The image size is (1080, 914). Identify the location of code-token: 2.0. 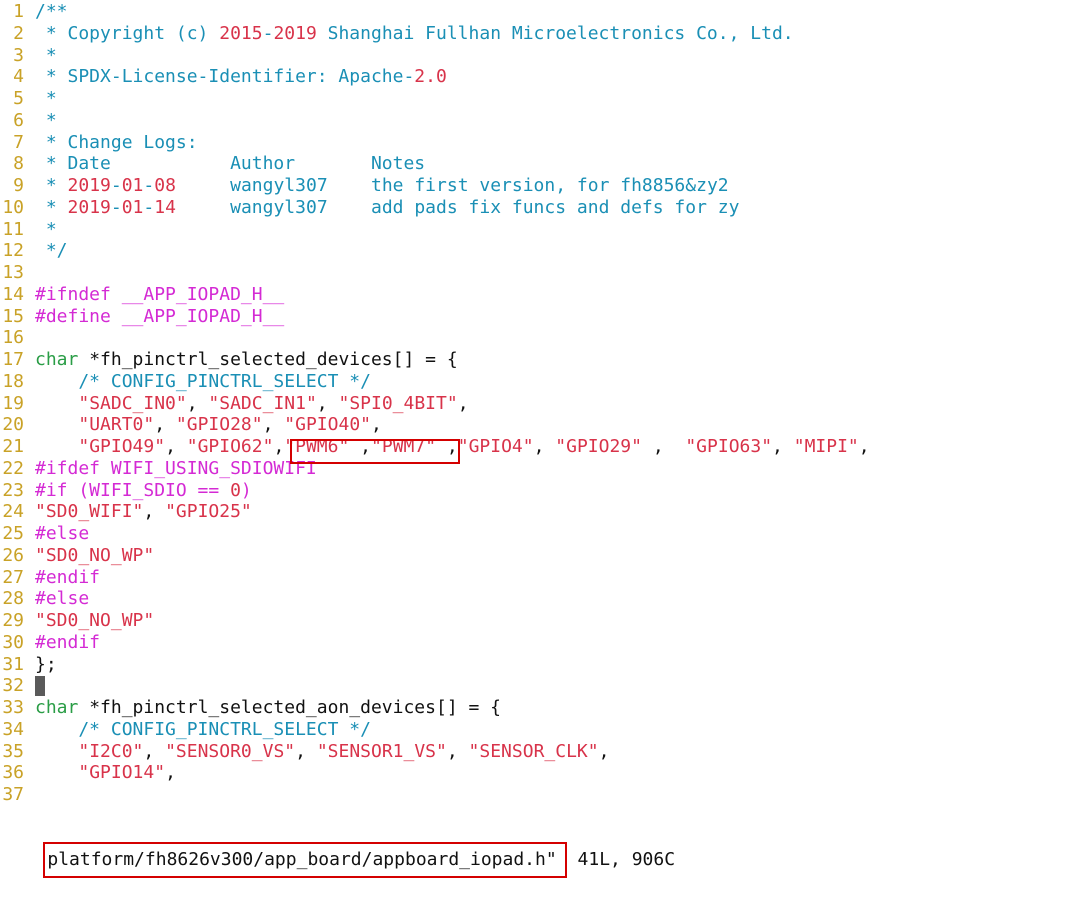
(430, 77).